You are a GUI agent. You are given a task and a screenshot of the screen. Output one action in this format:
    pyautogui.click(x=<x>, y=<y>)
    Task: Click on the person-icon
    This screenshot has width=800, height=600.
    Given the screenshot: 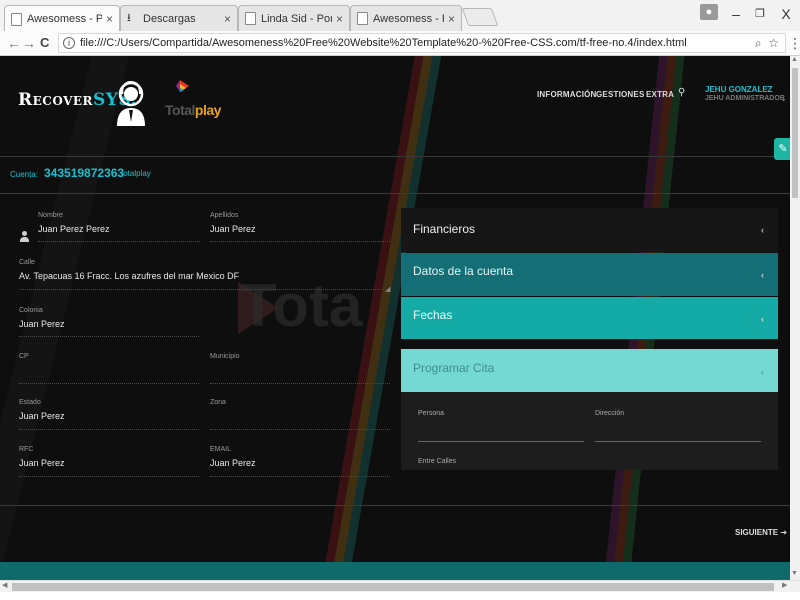 What is the action you would take?
    pyautogui.click(x=24, y=237)
    